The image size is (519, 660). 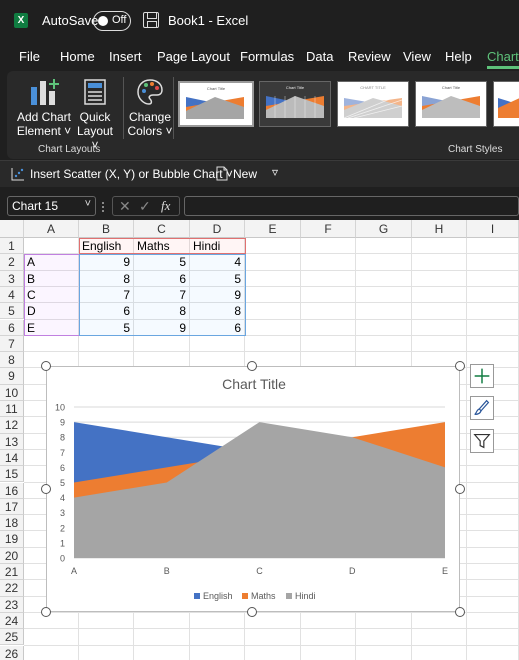 What do you see at coordinates (328, 229) in the screenshot?
I see `column-header: F` at bounding box center [328, 229].